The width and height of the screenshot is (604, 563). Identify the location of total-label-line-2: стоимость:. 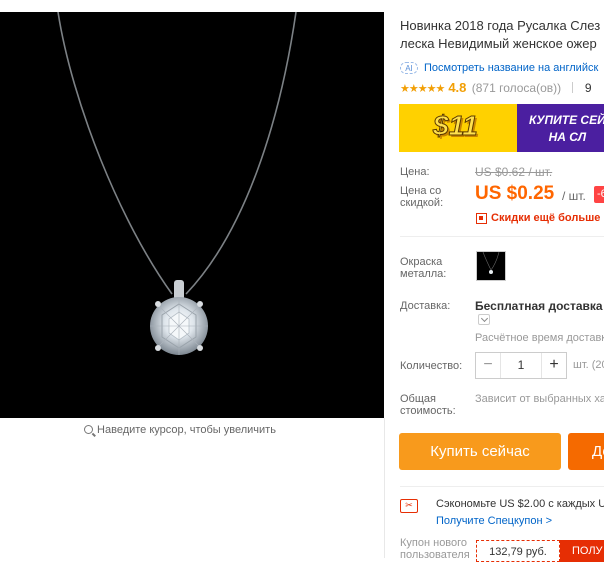
(428, 411).